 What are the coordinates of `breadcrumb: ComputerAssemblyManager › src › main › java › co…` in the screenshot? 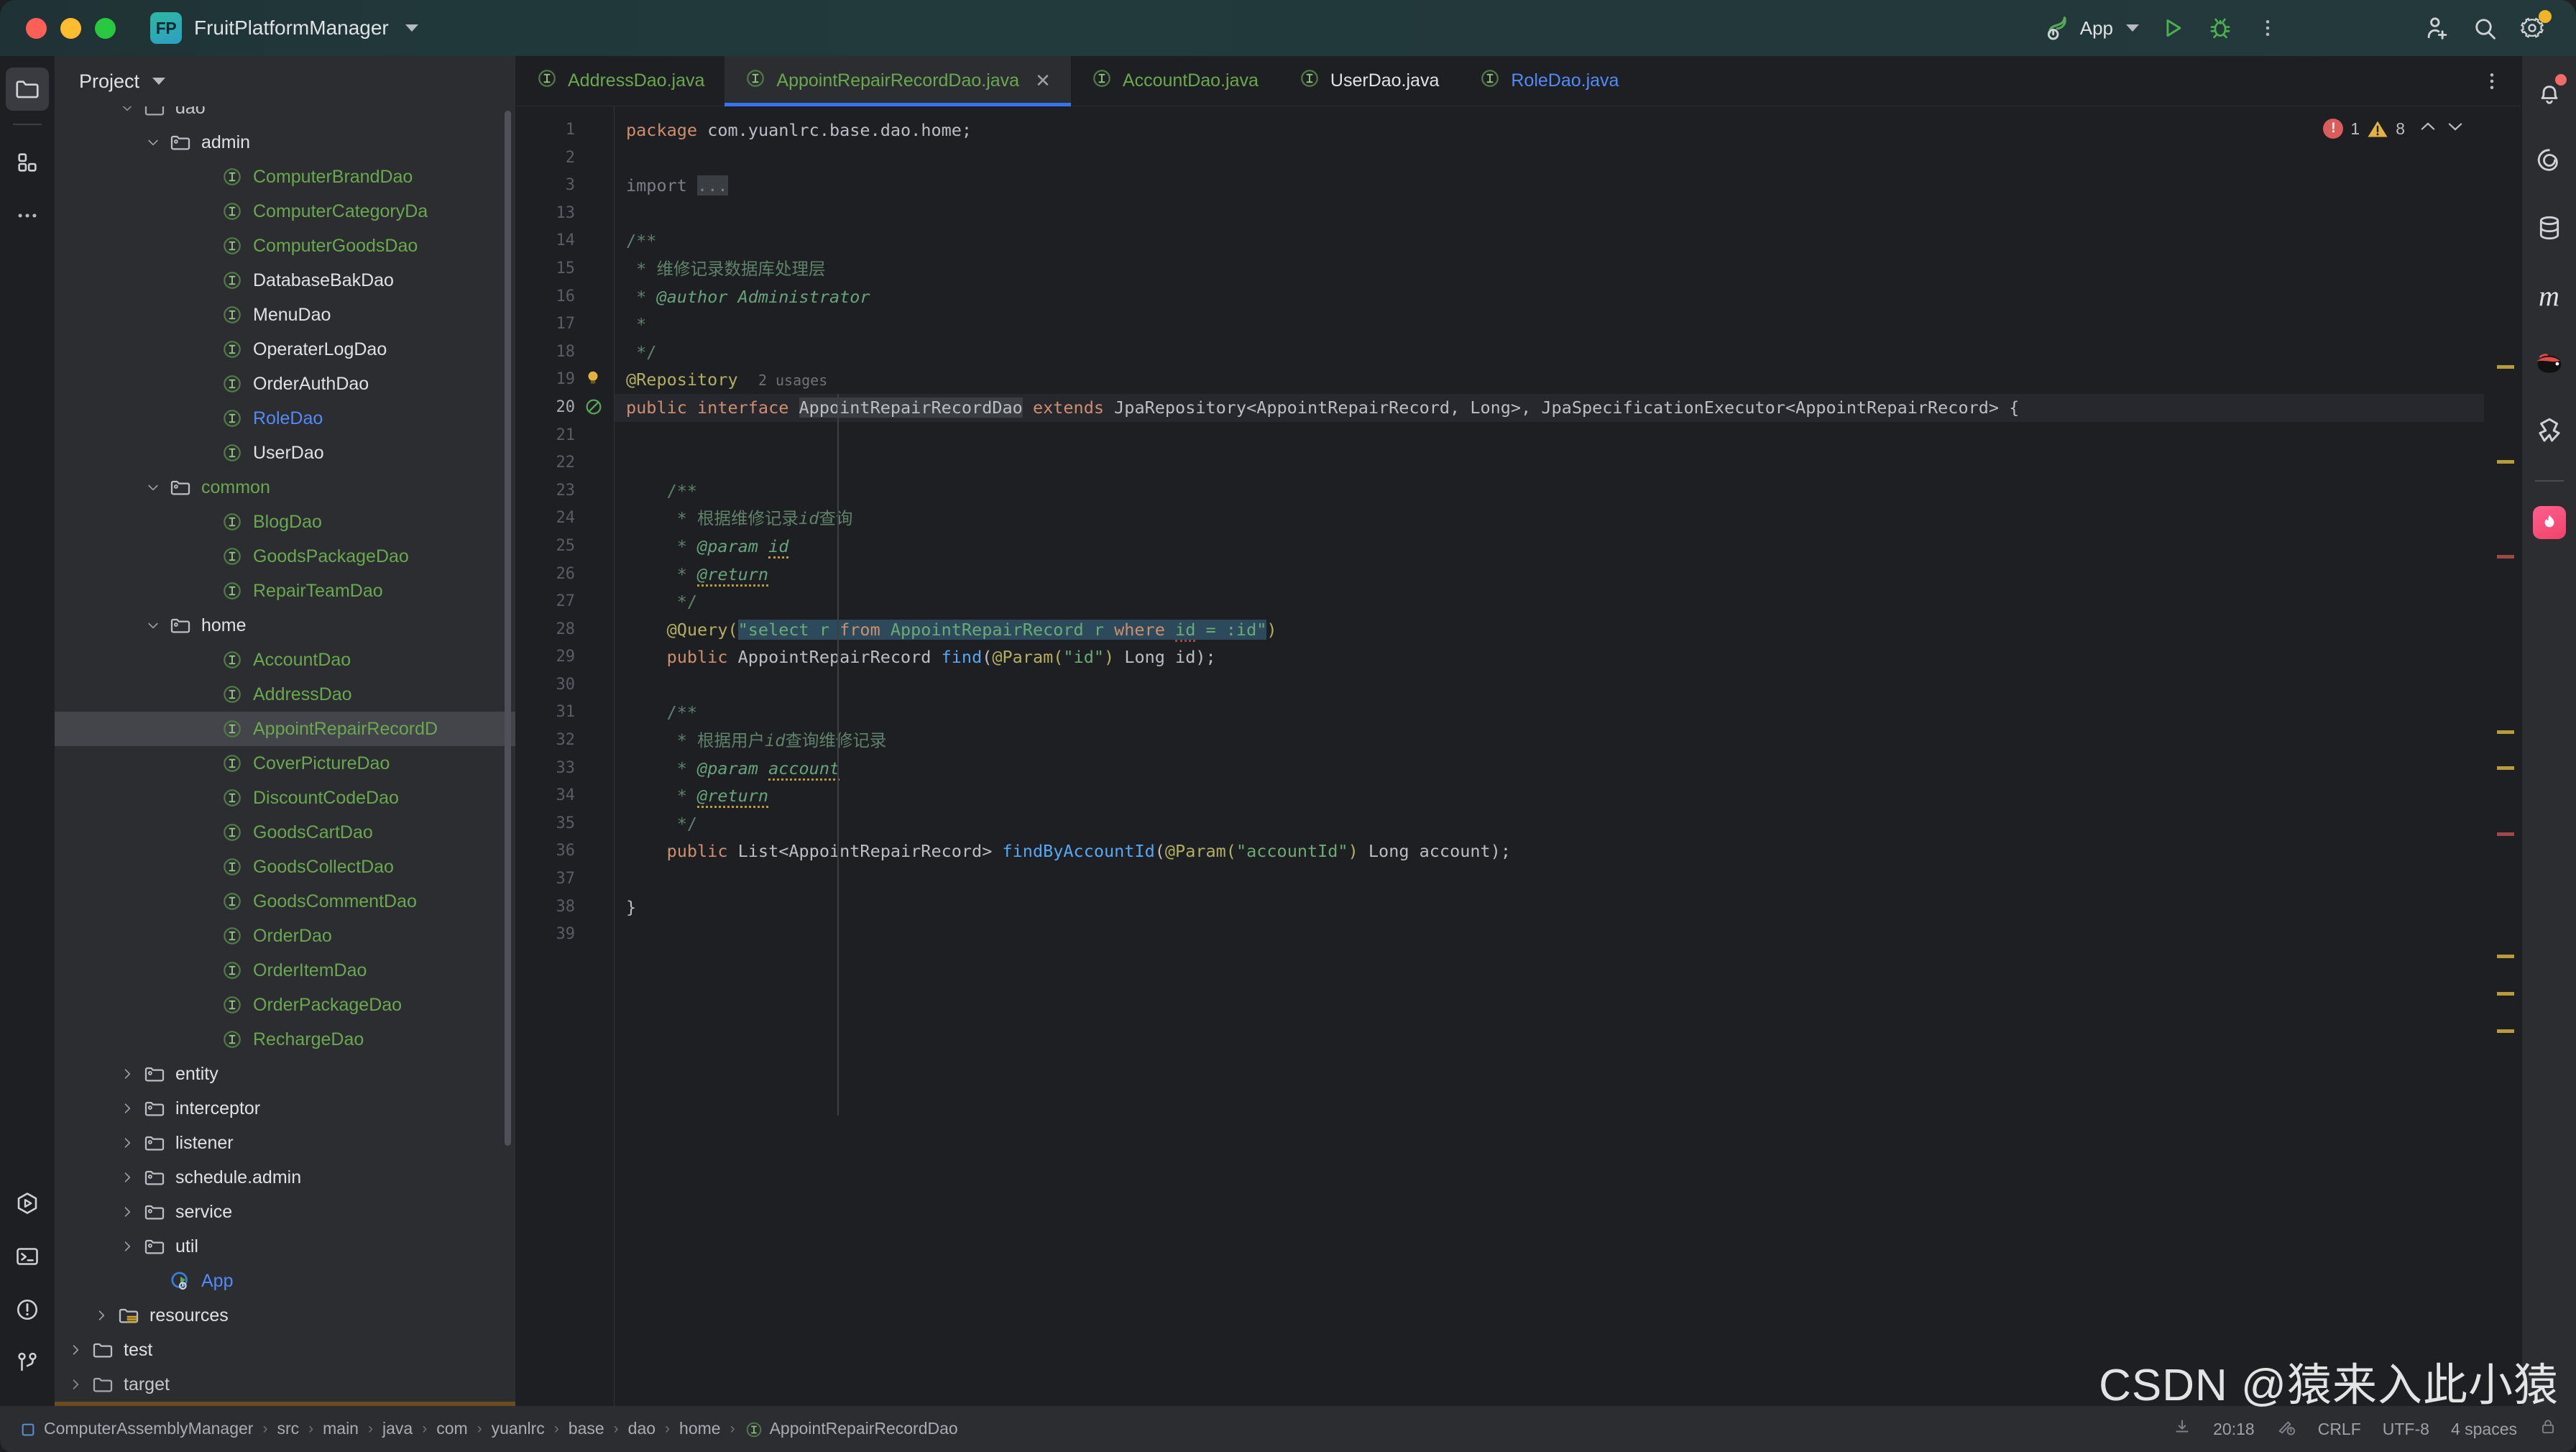 It's located at (488, 1429).